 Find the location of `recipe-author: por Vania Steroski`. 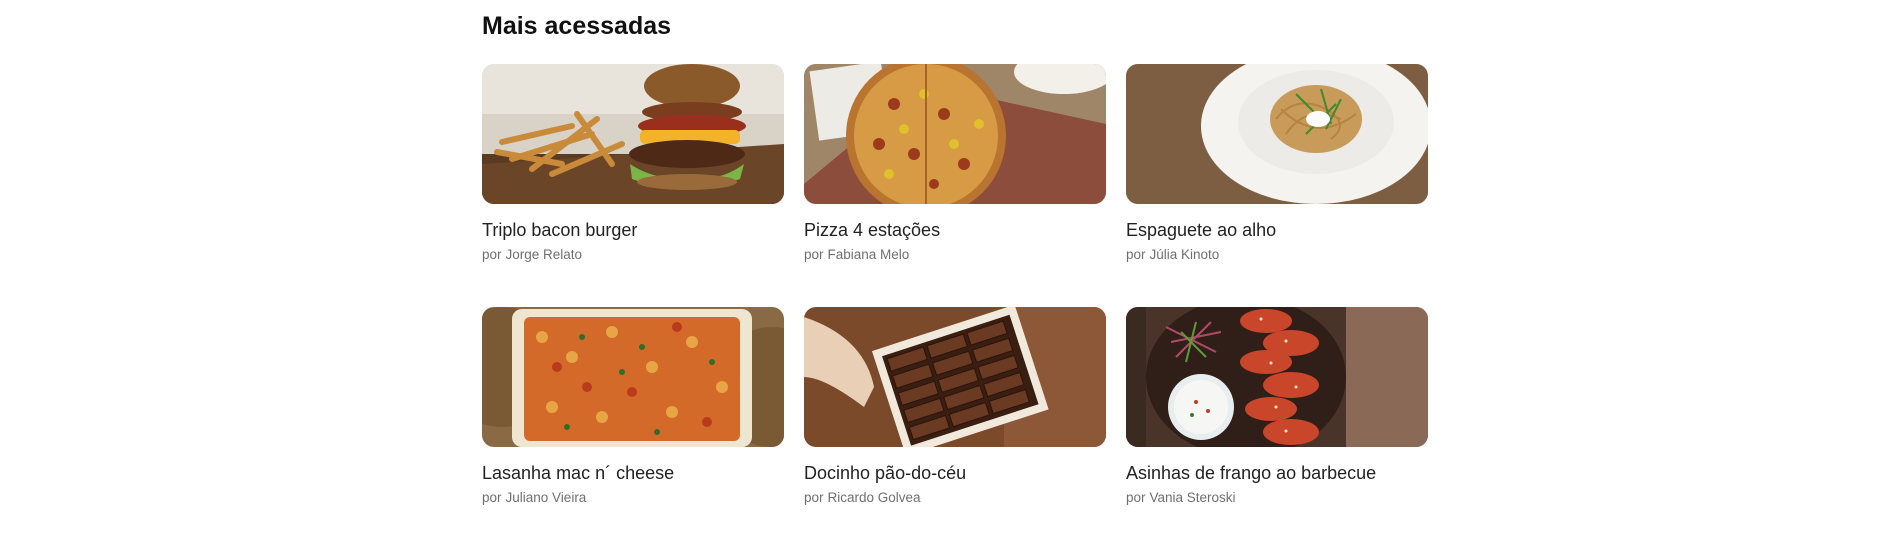

recipe-author: por Vania Steroski is located at coordinates (1181, 497).